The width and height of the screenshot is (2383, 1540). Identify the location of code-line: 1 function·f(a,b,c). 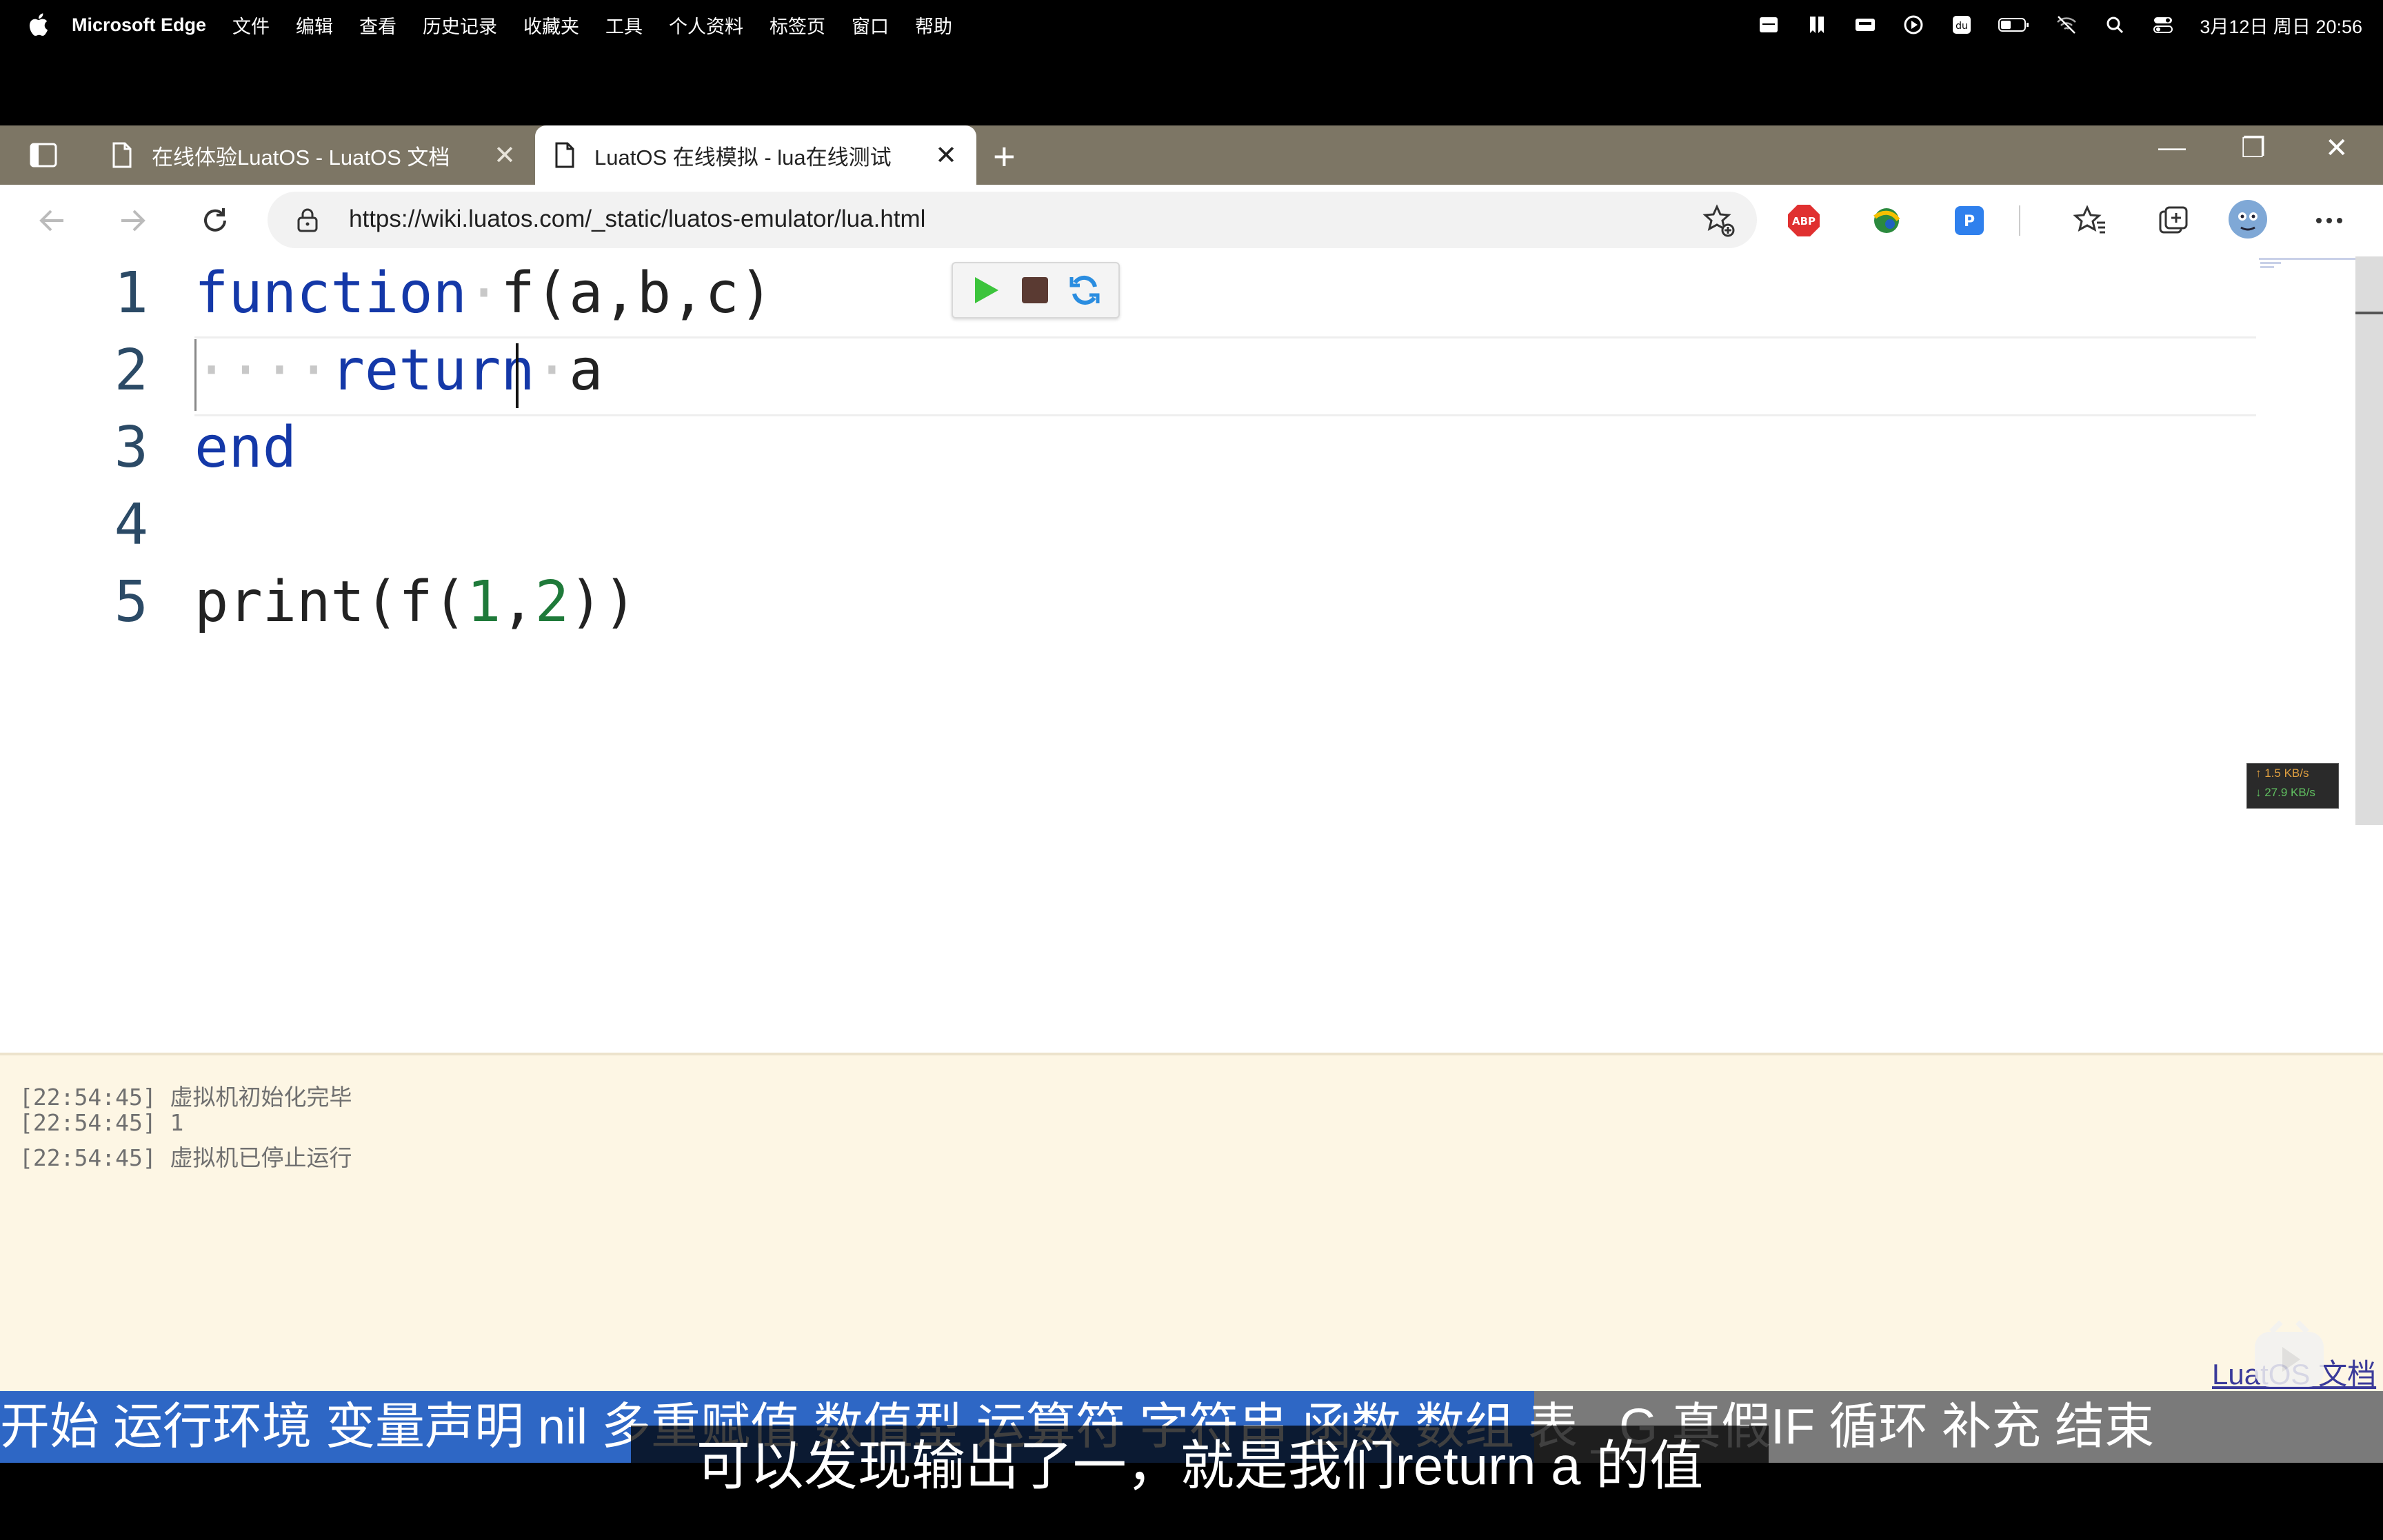
(1127, 299).